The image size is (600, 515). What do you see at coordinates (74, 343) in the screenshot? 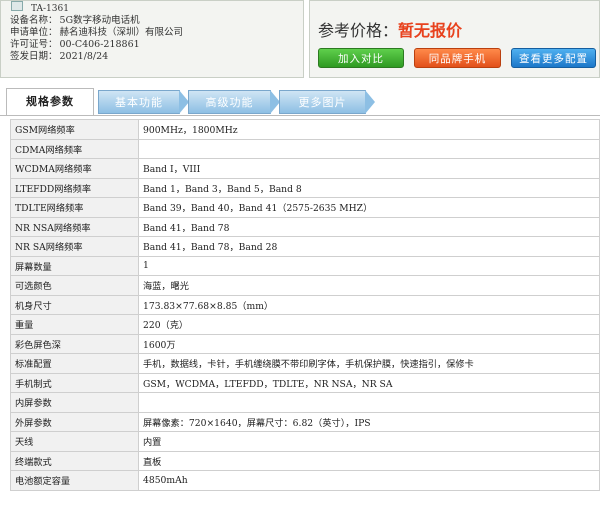
I see `spec-key: 彩色屏色深` at bounding box center [74, 343].